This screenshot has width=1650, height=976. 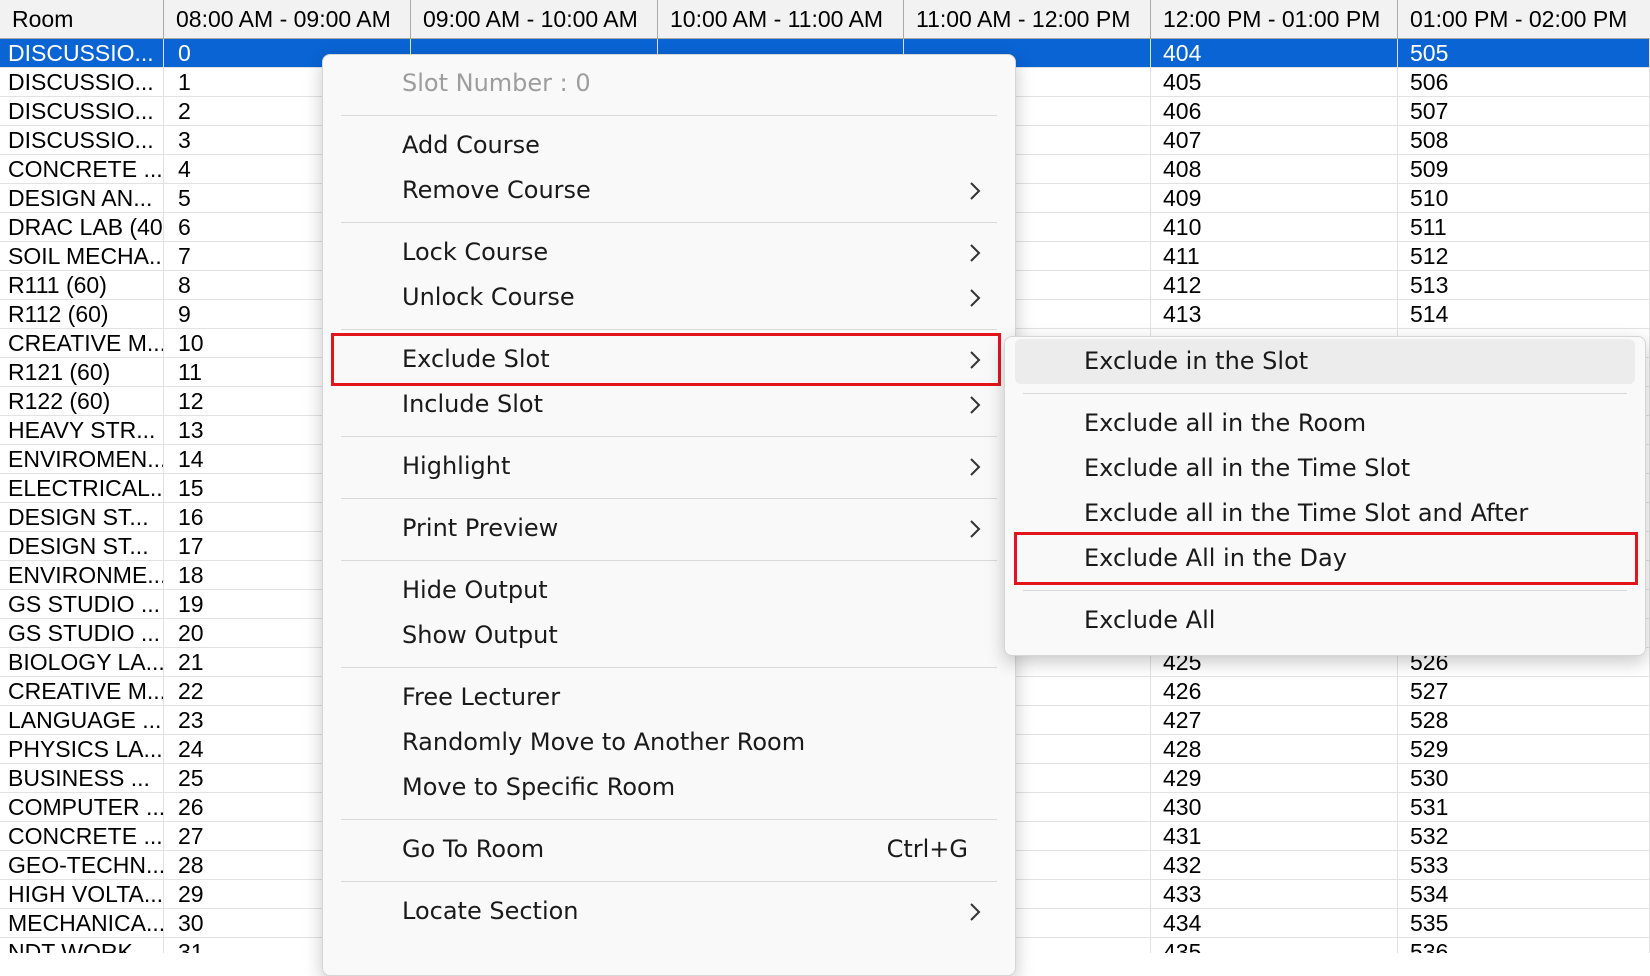 What do you see at coordinates (1524, 19) in the screenshot?
I see `column-header-slot-6: 01:00 PM - 02:00 PM` at bounding box center [1524, 19].